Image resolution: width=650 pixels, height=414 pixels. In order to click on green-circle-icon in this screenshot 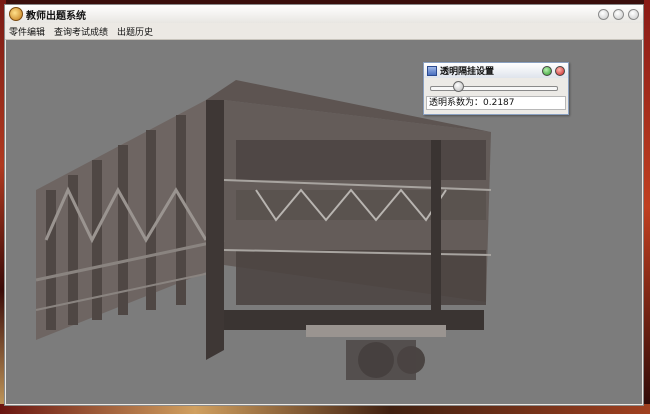, I will do `click(547, 70)`.